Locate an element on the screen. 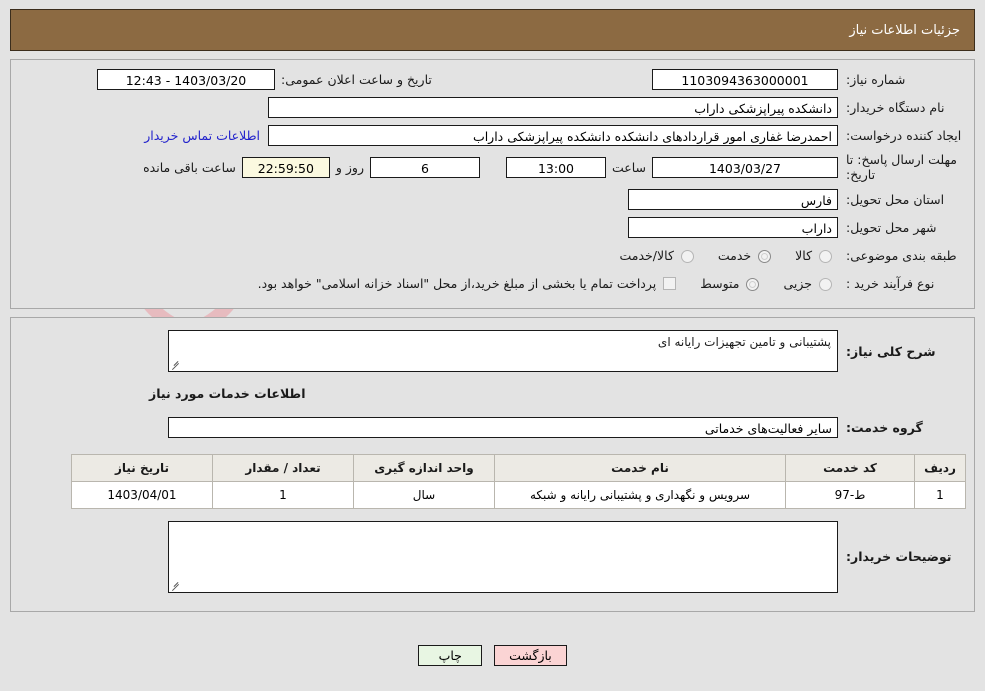 The height and width of the screenshot is (691, 985). process-option-motevaset-label: متوسط is located at coordinates (720, 283).